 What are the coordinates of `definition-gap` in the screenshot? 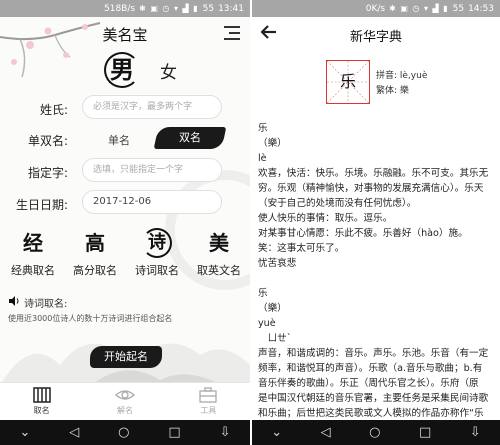 It's located at (377, 278).